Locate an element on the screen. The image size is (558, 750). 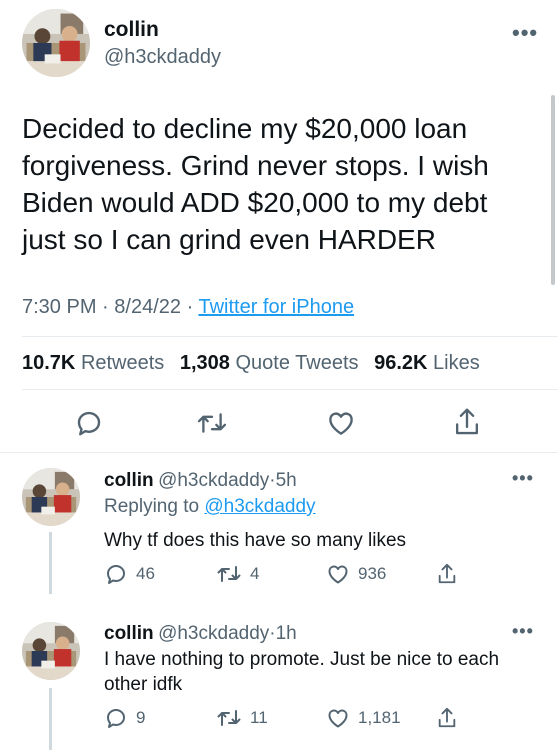
reply-retweet-button: 4 is located at coordinates (237, 574).